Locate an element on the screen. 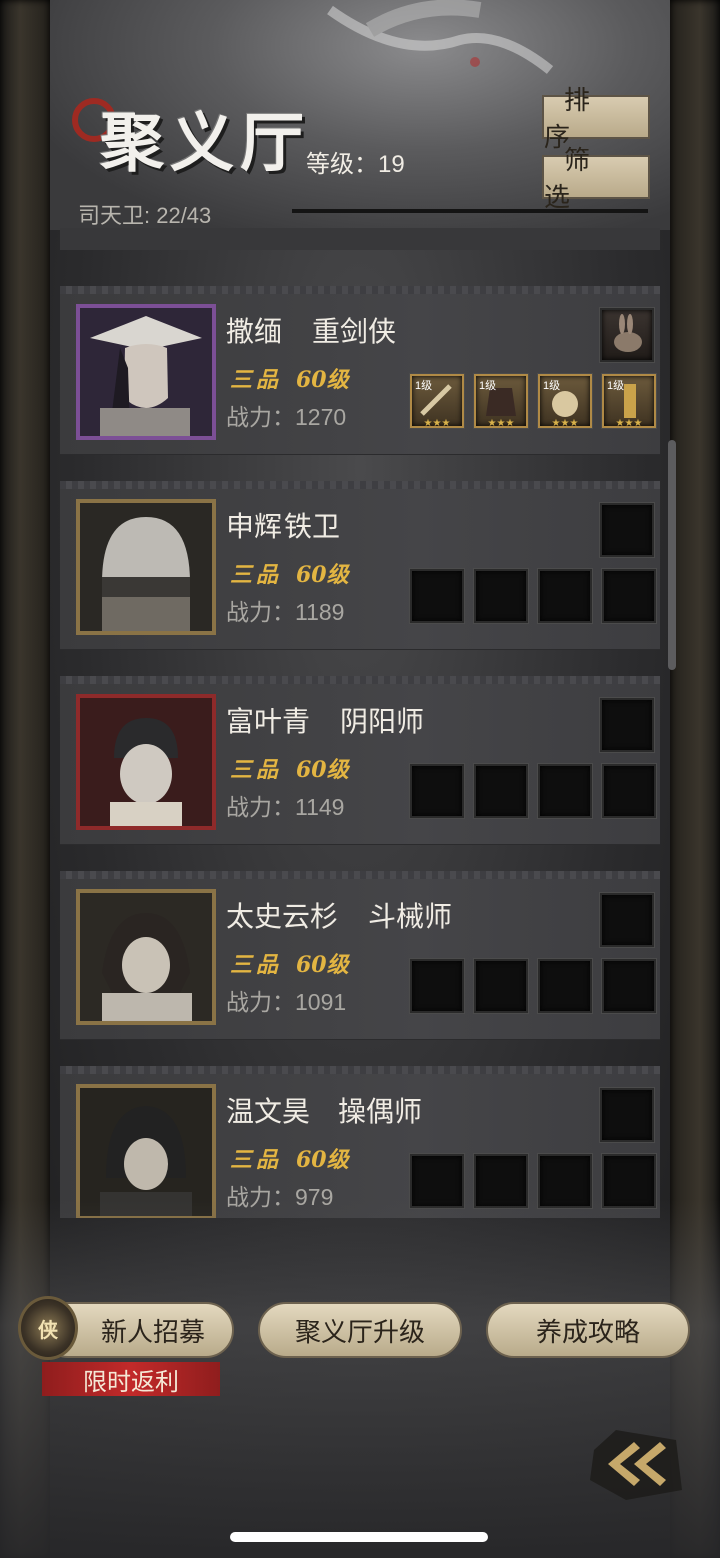 Image resolution: width=720 pixels, height=1558 pixels. sword-icon: 1级 ★★★ is located at coordinates (437, 401).